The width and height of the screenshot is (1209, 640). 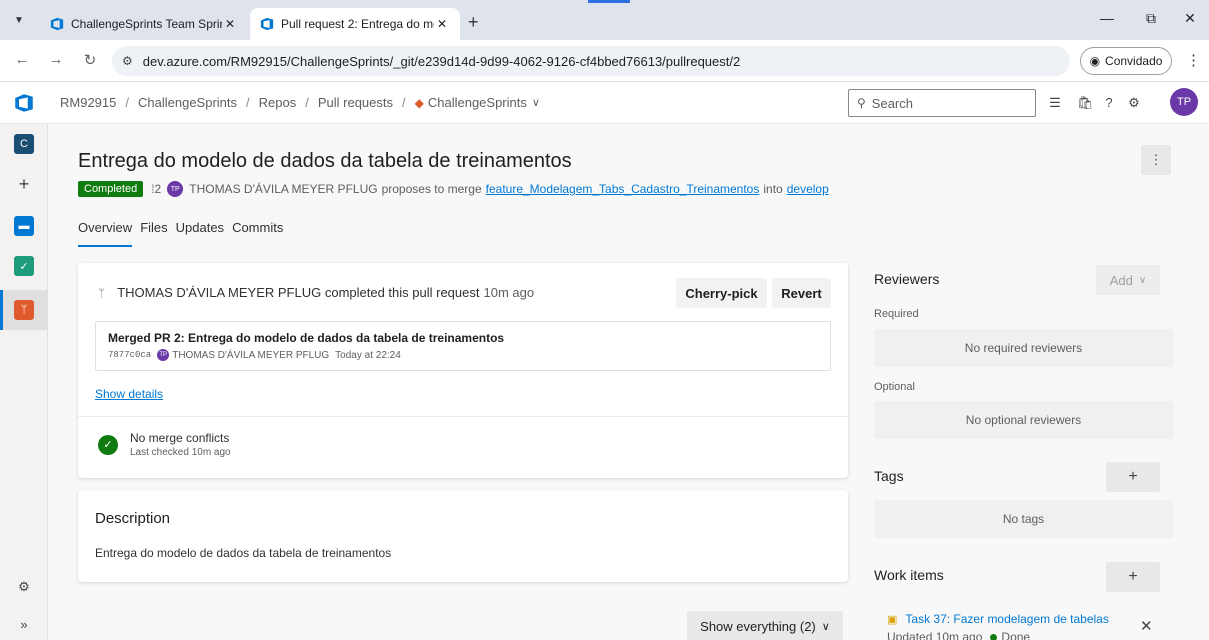 I want to click on target-branch-link: develop, so click(x=808, y=189).